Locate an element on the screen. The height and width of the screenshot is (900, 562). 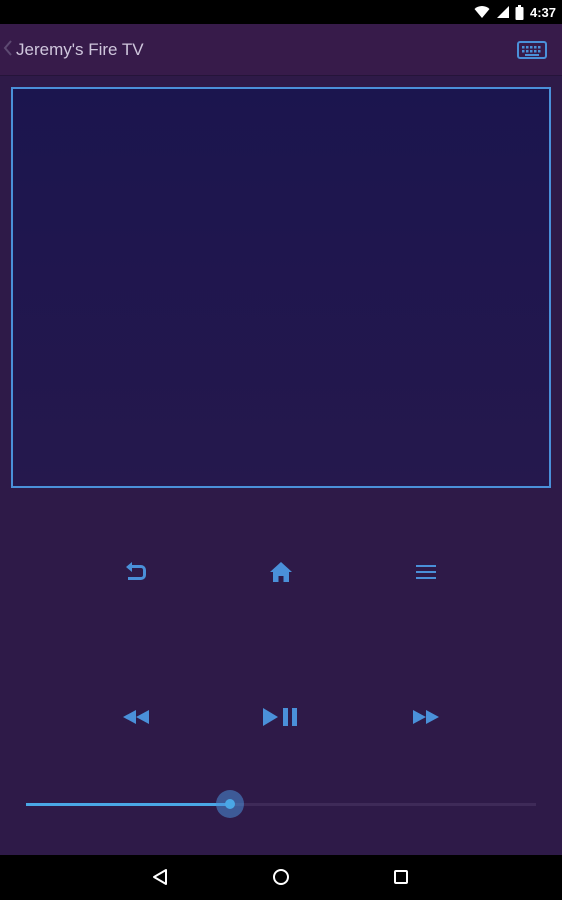
wifi-icon is located at coordinates (482, 12).